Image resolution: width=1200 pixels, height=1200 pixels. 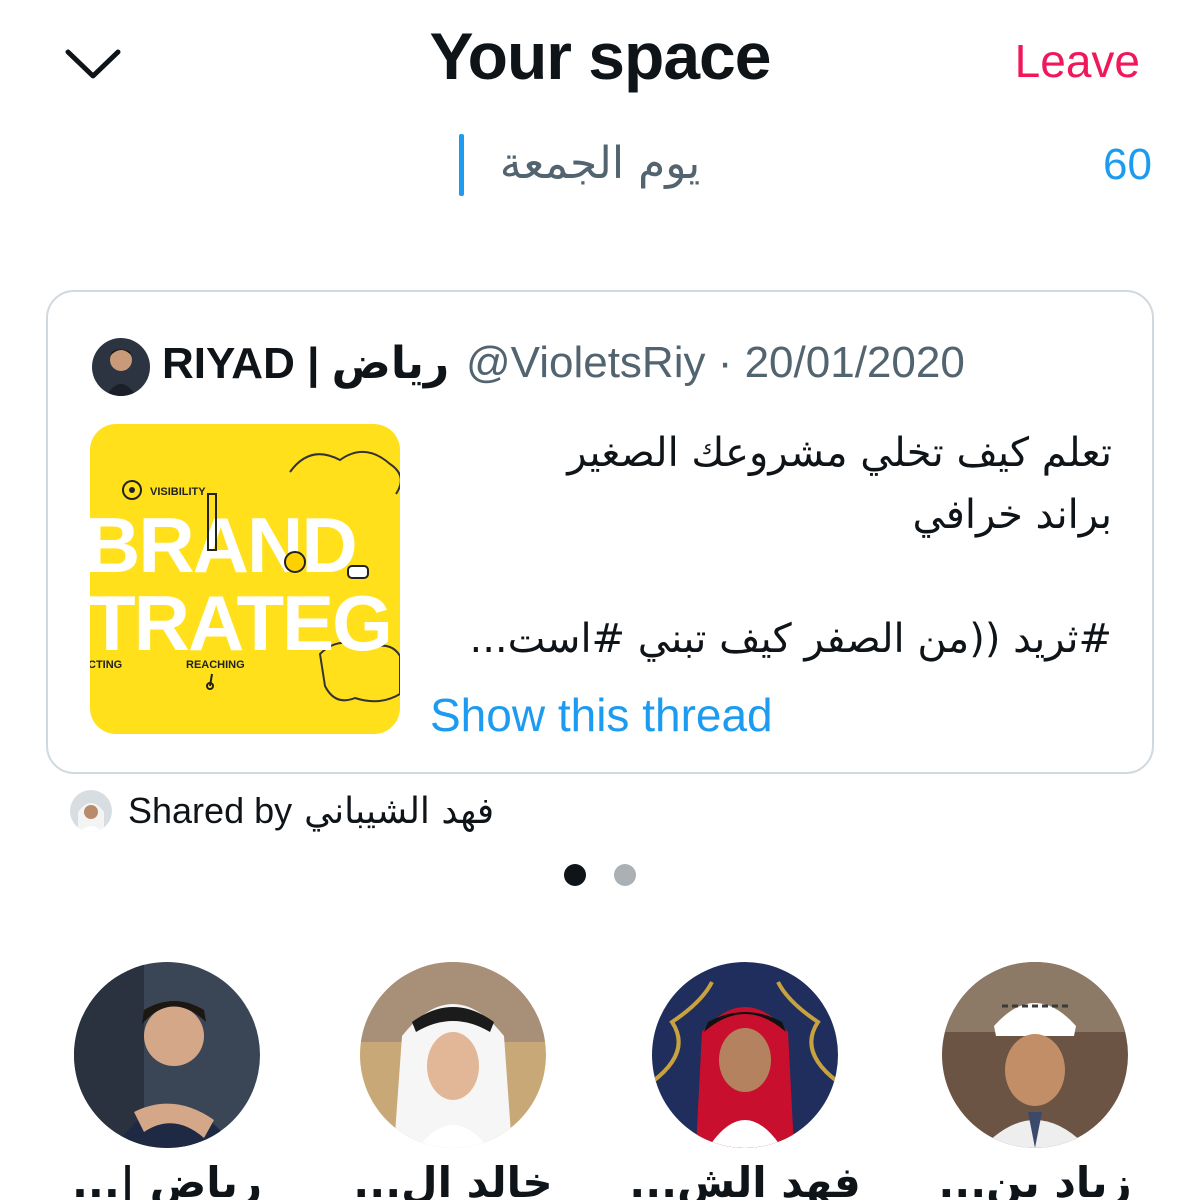 I want to click on tweet-thumbnail: VISIBILITY BRAND TRATEG CTING REACHING, so click(x=245, y=579).